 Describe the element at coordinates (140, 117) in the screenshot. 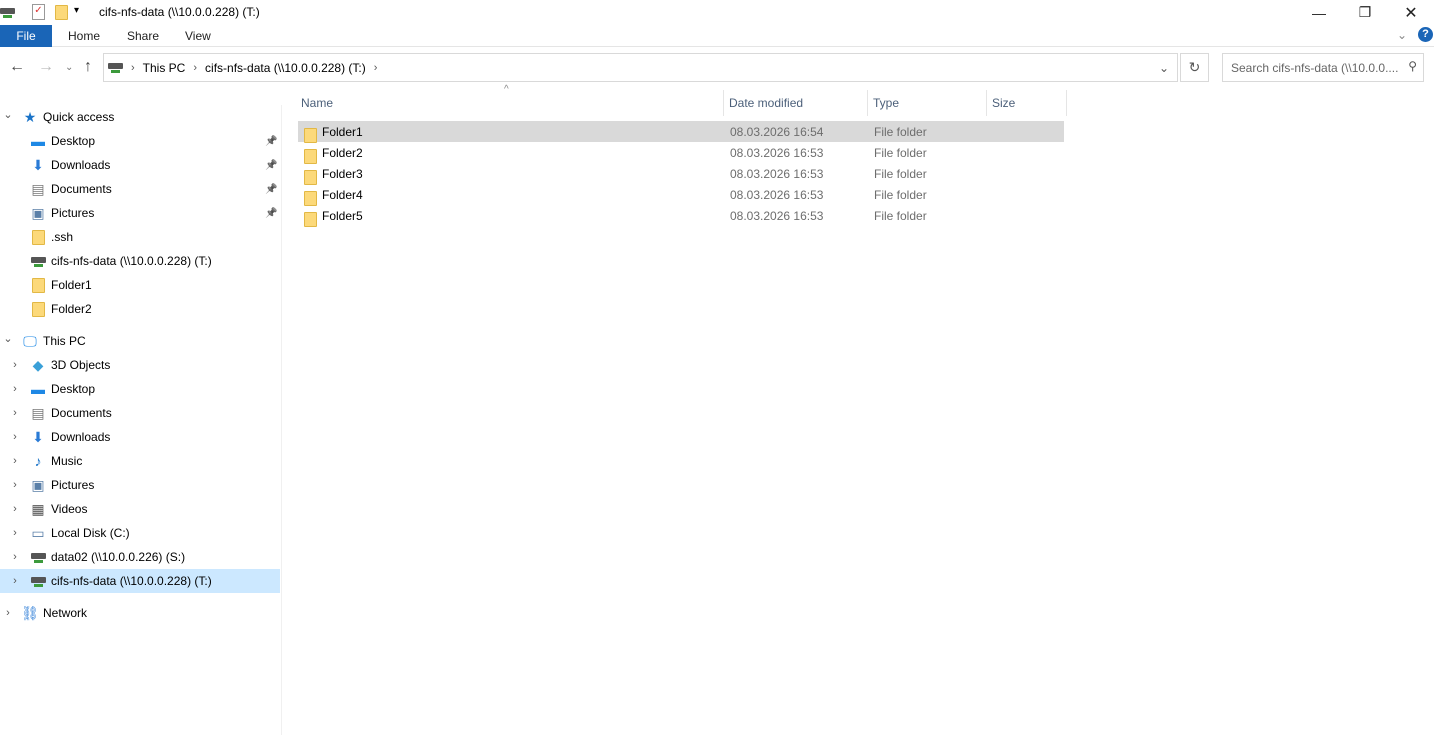

I see `sidebar-item: ⌄ ★ Quick access` at that location.